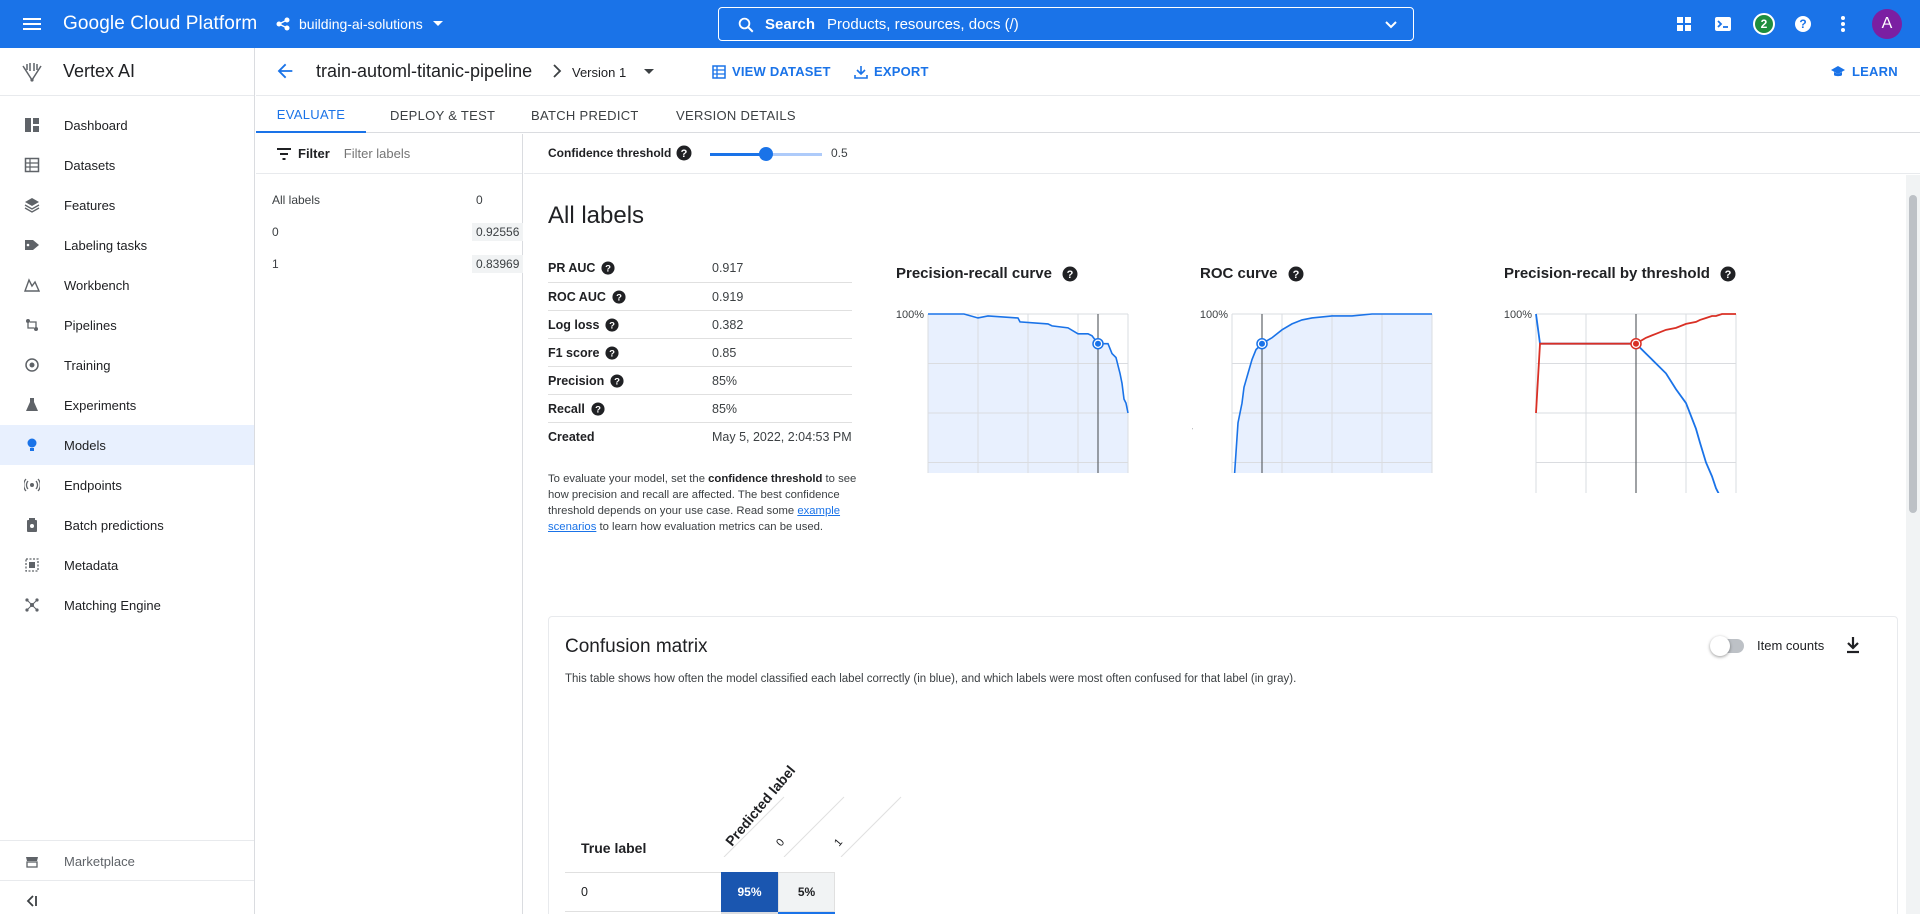  What do you see at coordinates (700, 268) in the screenshot?
I see `metric-row: PR AUC? 0.917` at bounding box center [700, 268].